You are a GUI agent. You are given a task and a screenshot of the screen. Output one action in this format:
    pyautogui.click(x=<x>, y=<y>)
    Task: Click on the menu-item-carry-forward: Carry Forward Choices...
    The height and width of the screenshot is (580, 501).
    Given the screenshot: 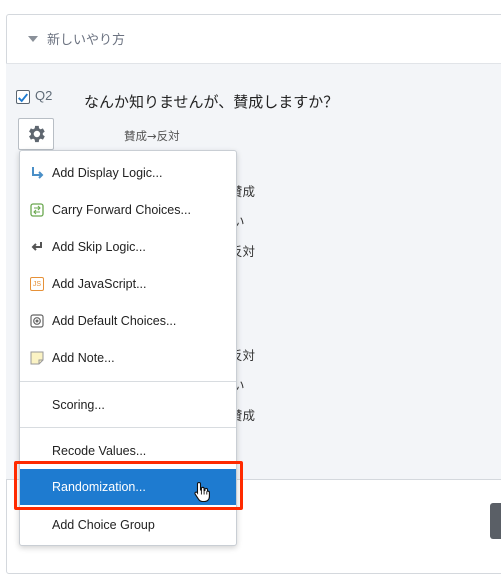 What is the action you would take?
    pyautogui.click(x=128, y=210)
    